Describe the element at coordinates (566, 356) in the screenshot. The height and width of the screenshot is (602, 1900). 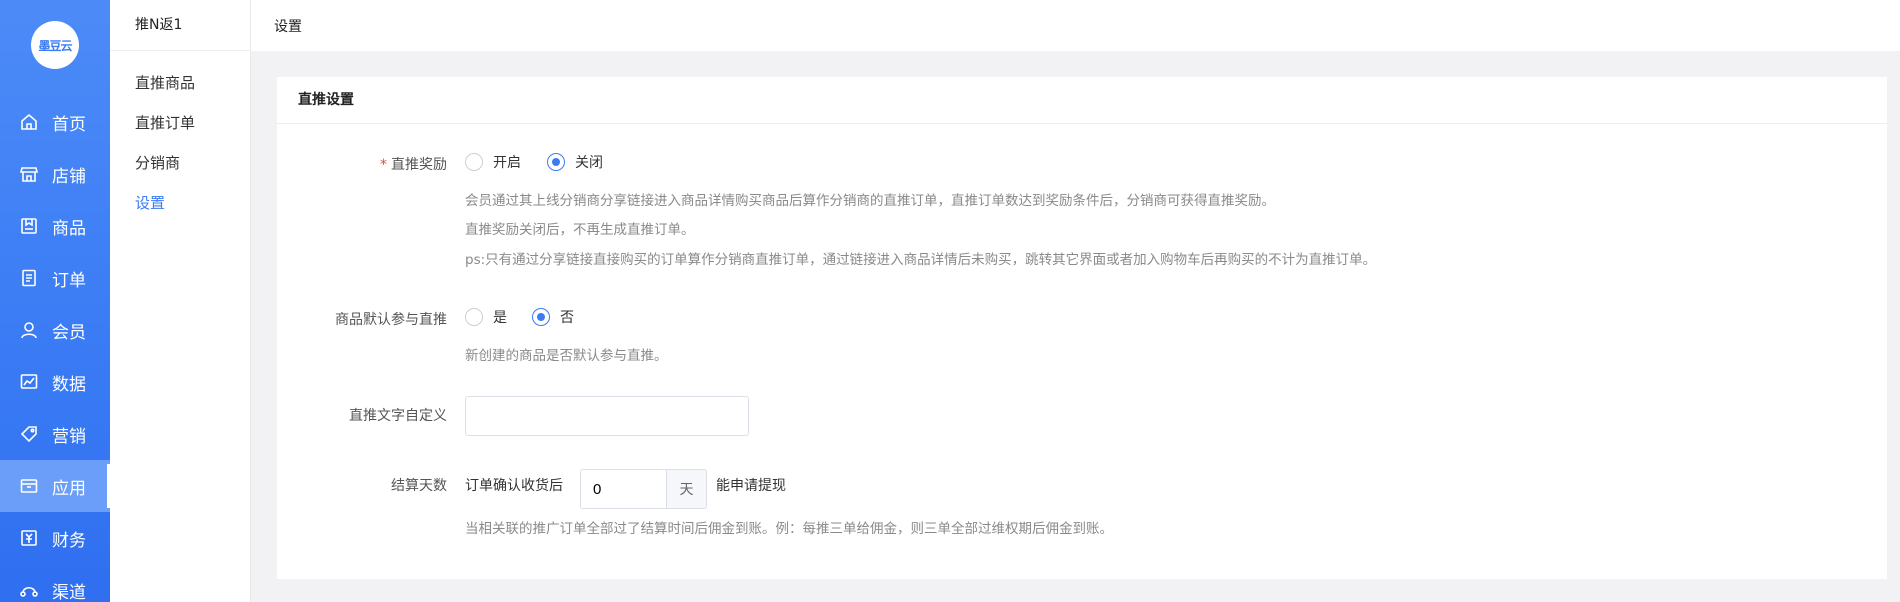
I see `default-join-hint: 新创建的商品是否默认参与直推。` at that location.